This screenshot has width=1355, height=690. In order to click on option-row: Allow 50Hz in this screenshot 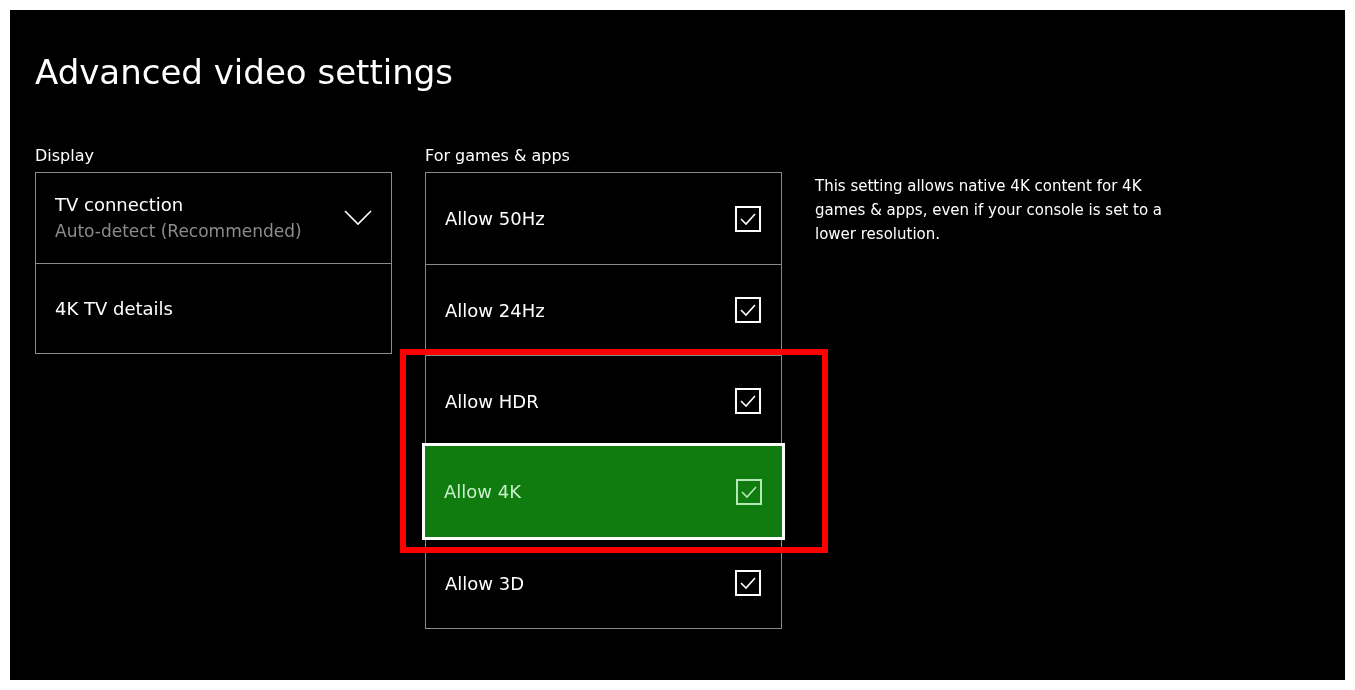, I will do `click(603, 218)`.